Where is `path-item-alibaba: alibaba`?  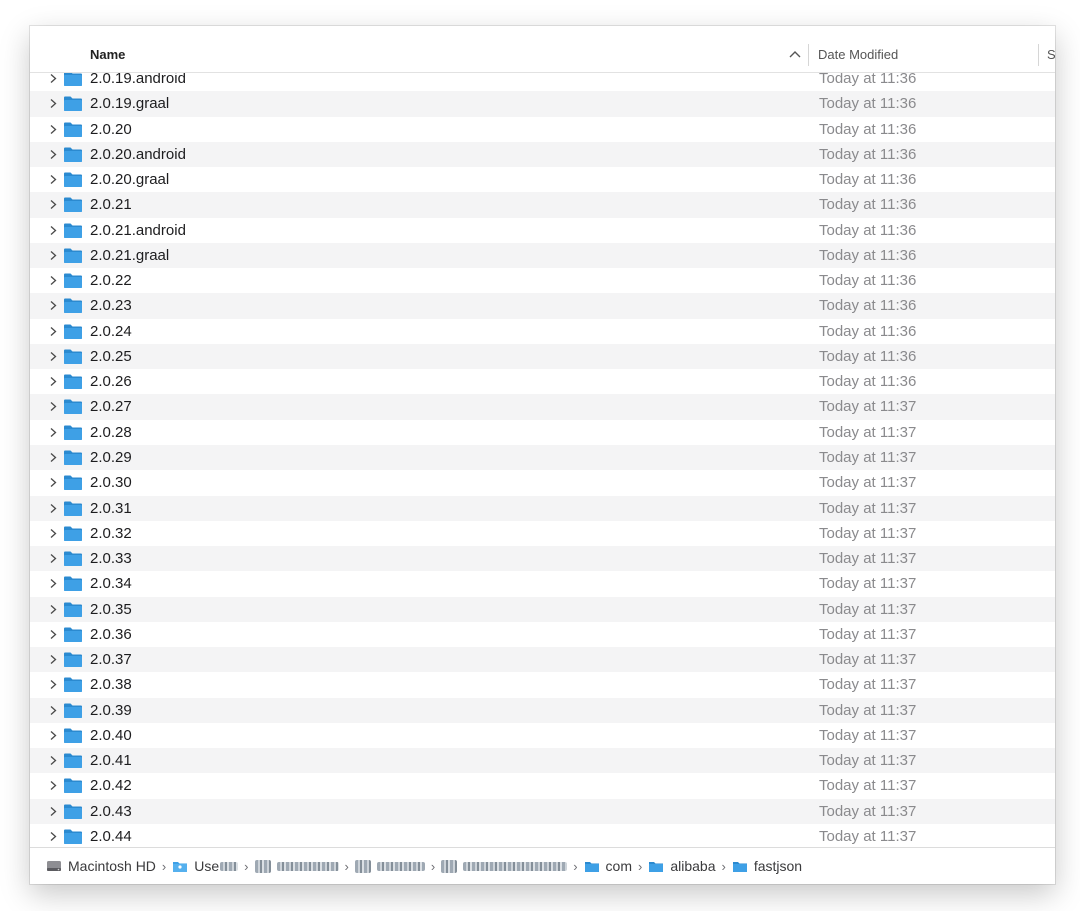
path-item-alibaba: alibaba is located at coordinates (682, 866).